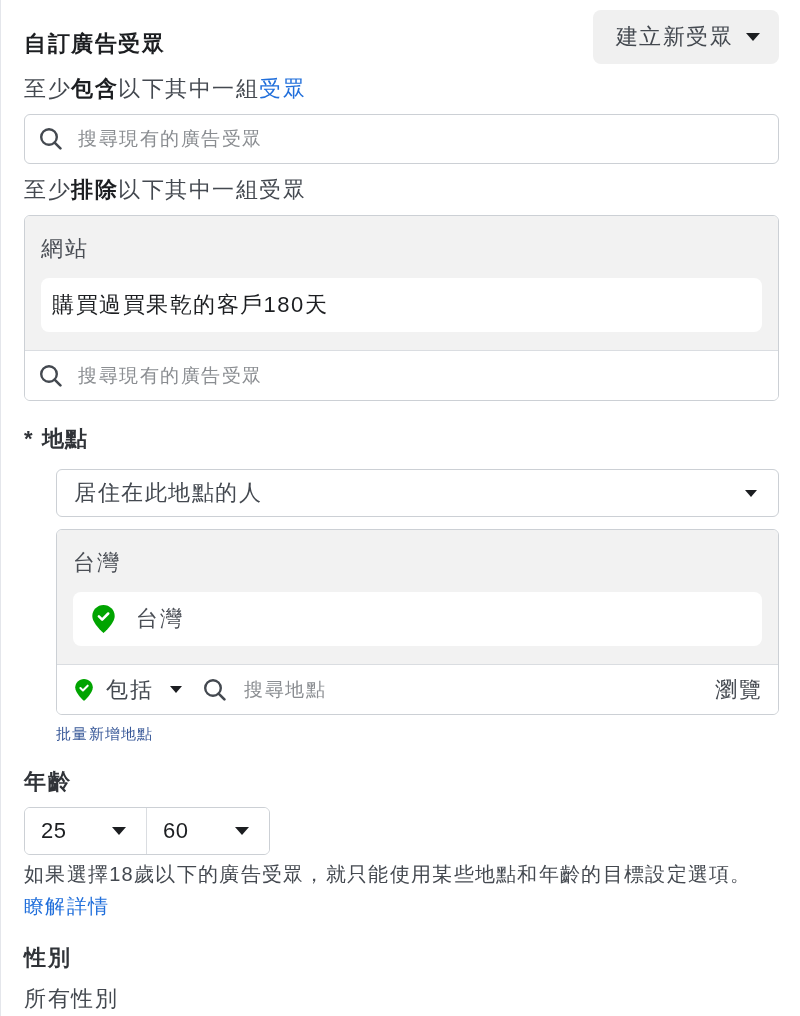 This screenshot has height=1016, width=800. I want to click on gender-value: 所有性別, so click(71, 999).